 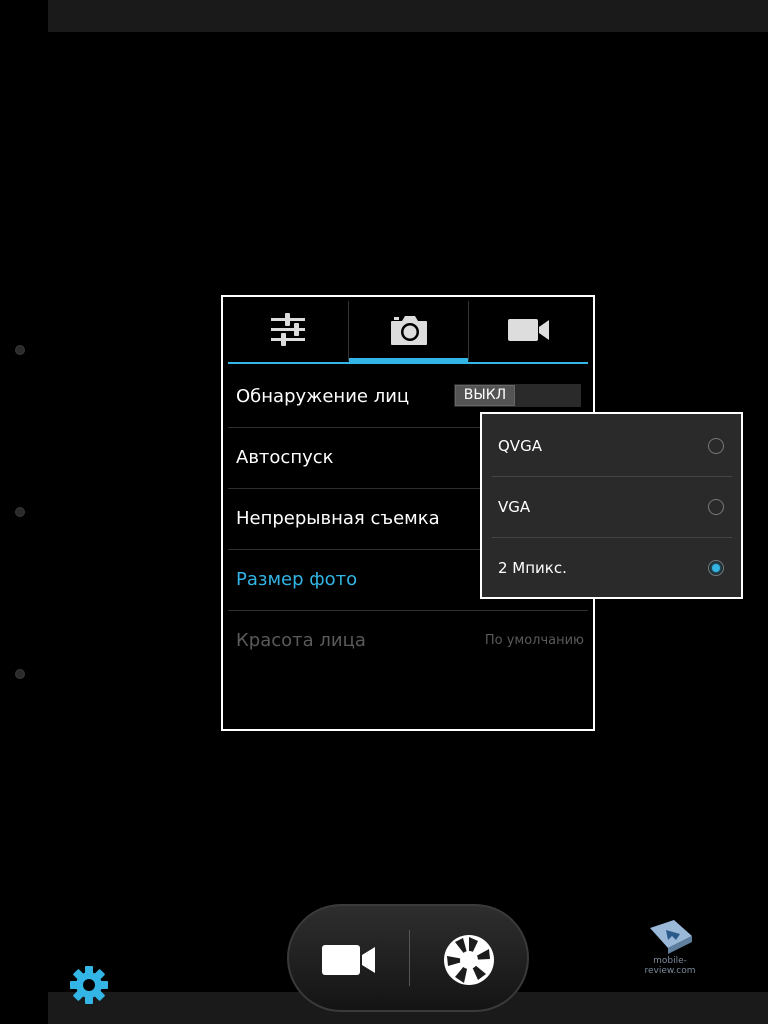 I want to click on sliders-icon, so click(x=287, y=329).